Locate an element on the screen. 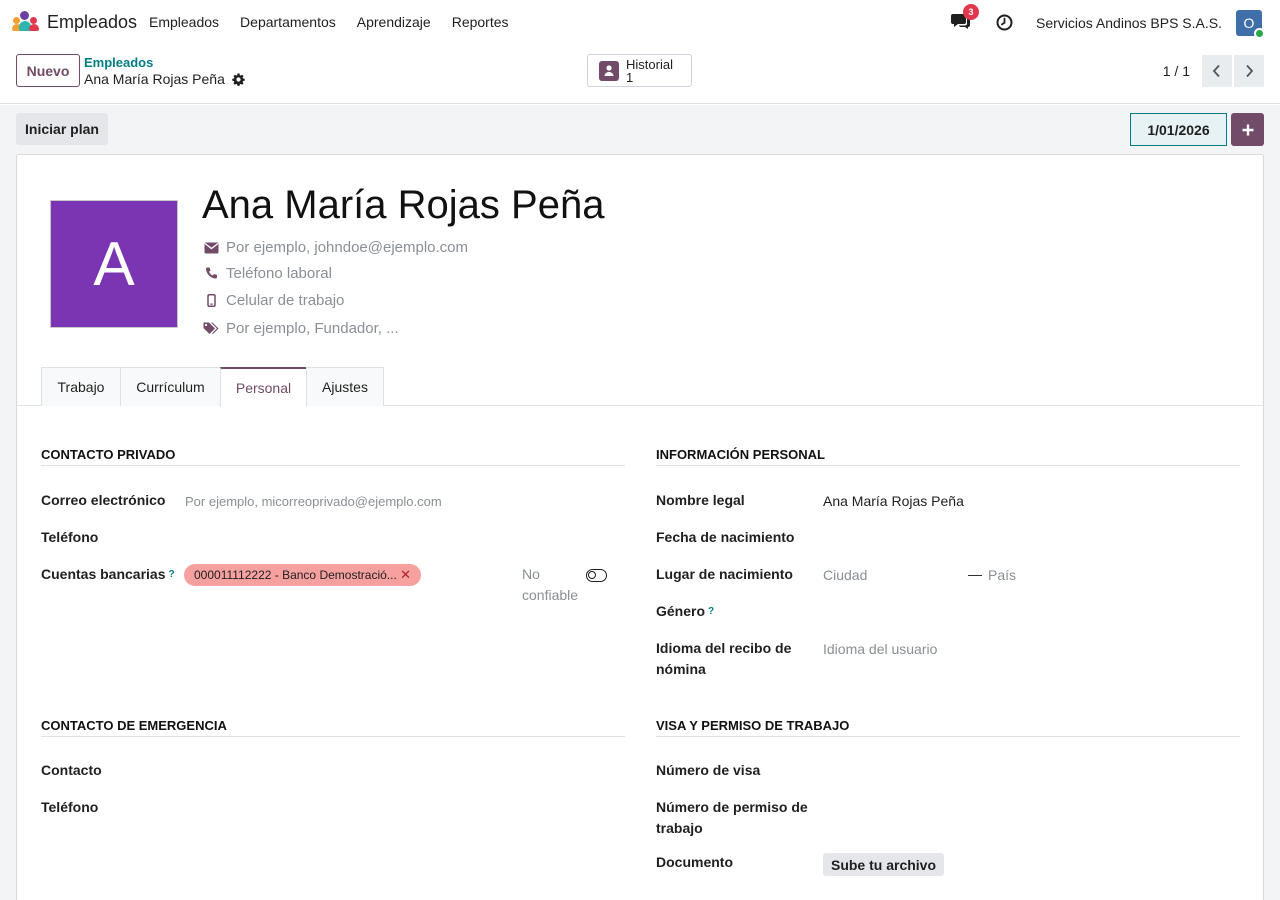  breadcrumb-current: Ana María Rojas Peña is located at coordinates (164, 79).